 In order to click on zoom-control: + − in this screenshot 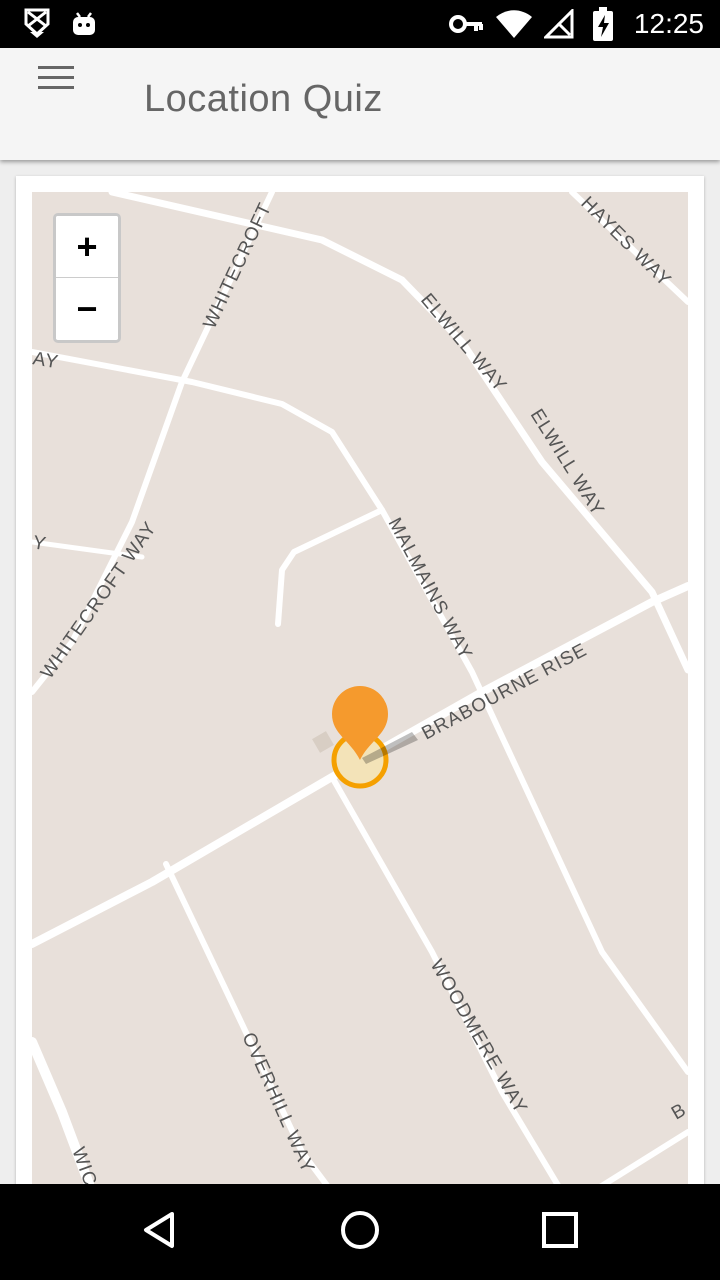, I will do `click(87, 278)`.